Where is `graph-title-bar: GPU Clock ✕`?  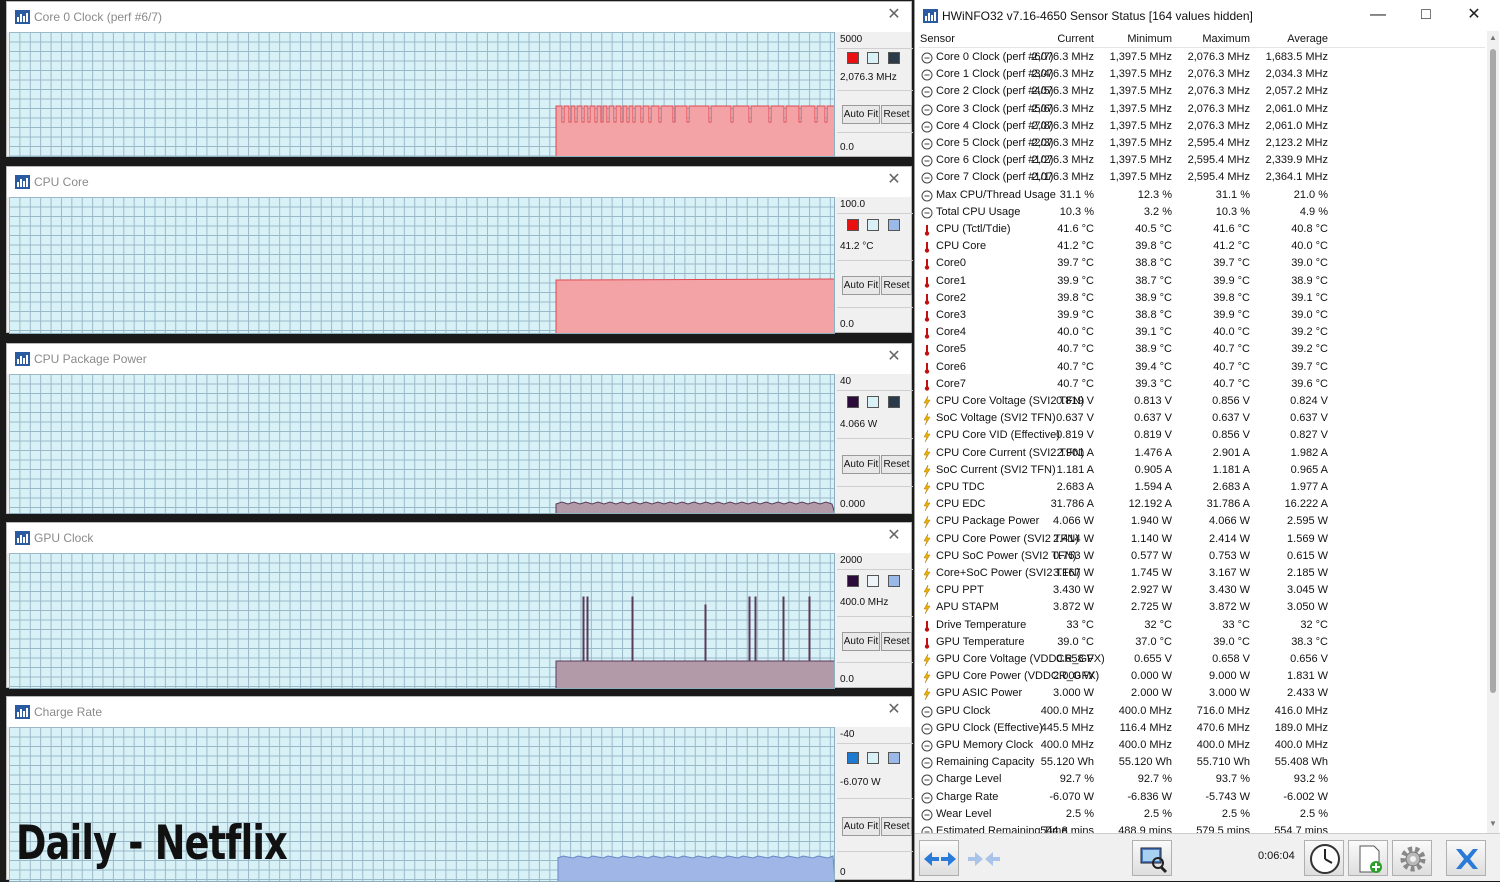
graph-title-bar: GPU Clock ✕ is located at coordinates (459, 538).